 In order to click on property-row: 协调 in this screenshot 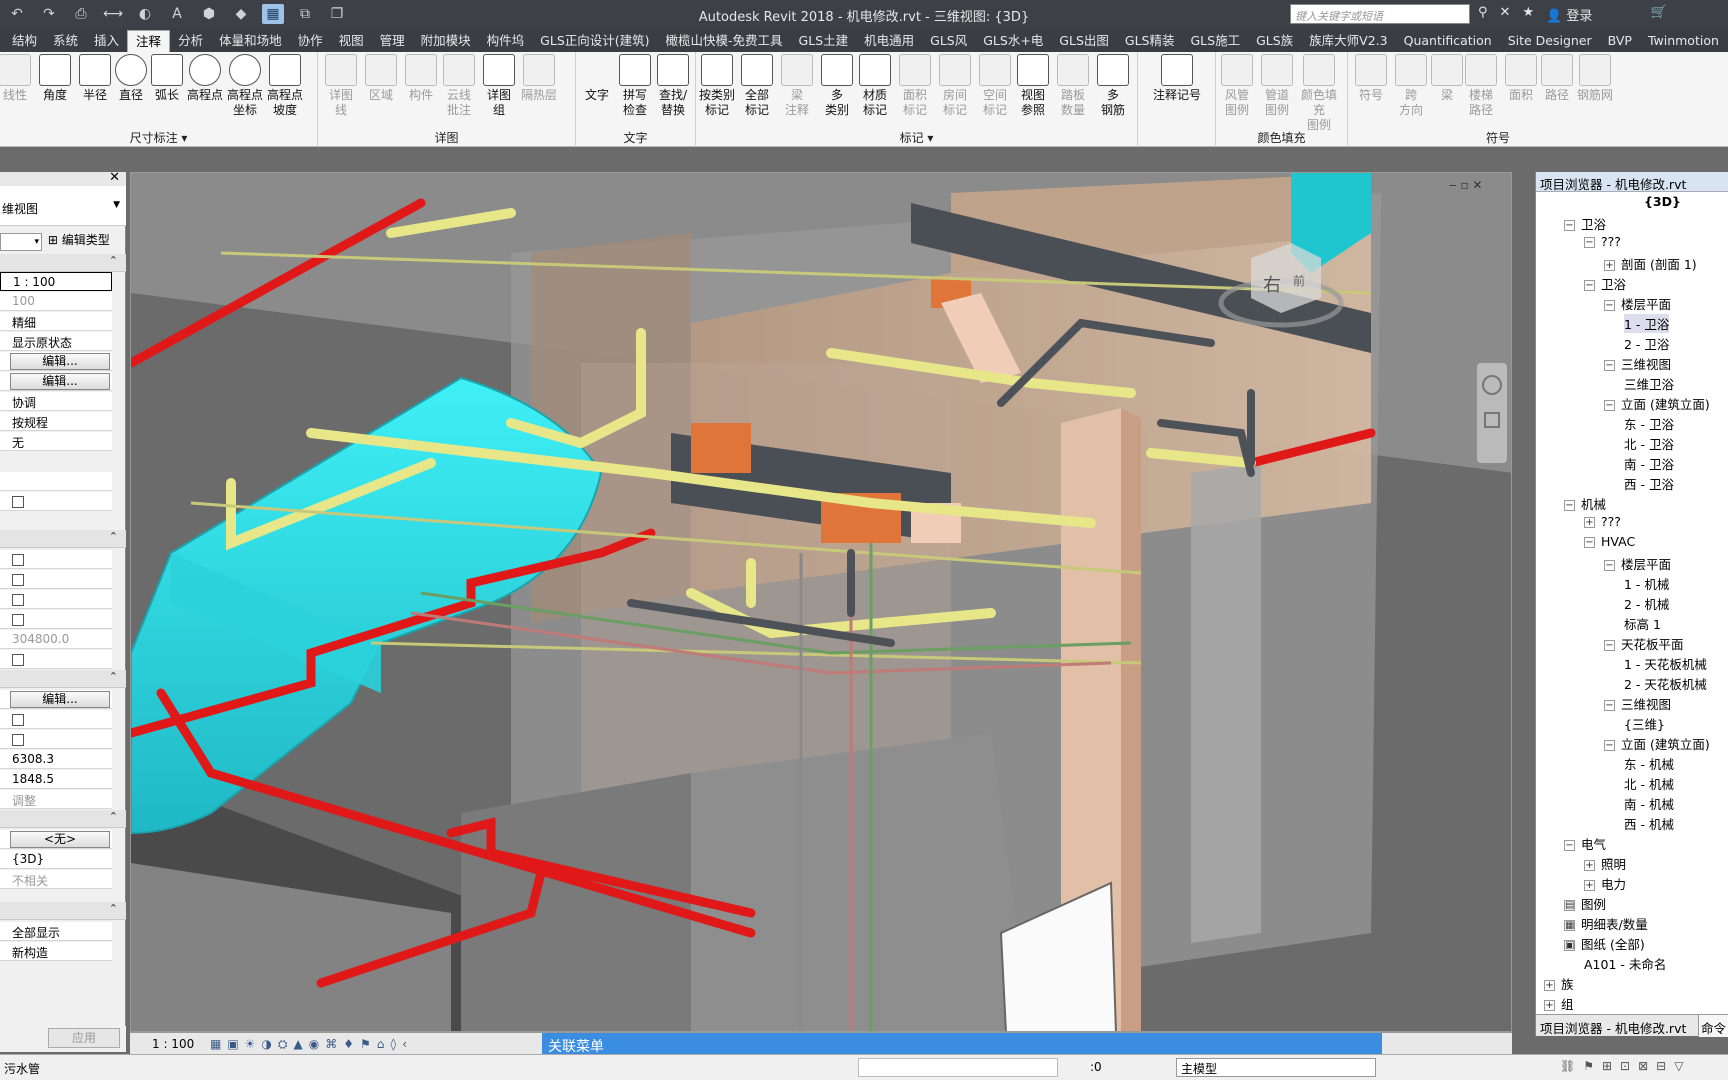, I will do `click(56, 401)`.